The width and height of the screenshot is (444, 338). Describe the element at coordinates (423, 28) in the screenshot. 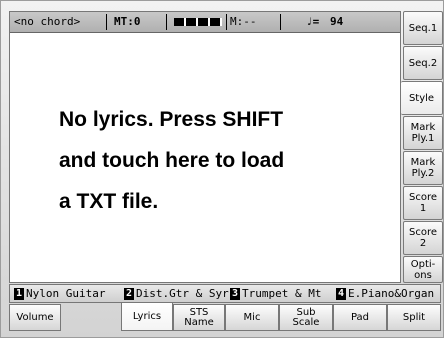

I see `seq1-button: Seq.1` at that location.